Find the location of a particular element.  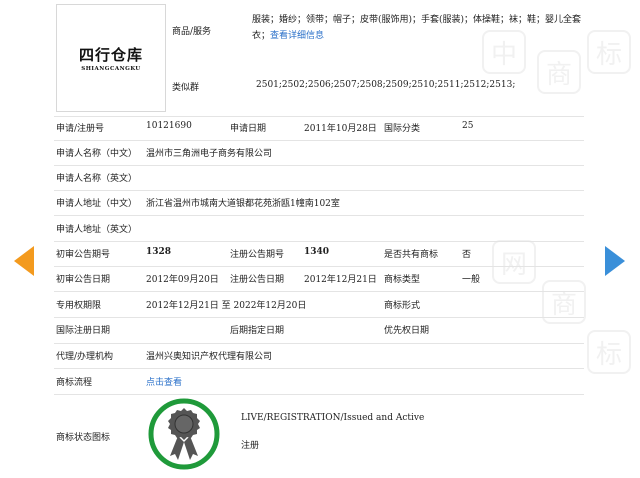

prelim-no-label: 初审公告期号 is located at coordinates (83, 255).